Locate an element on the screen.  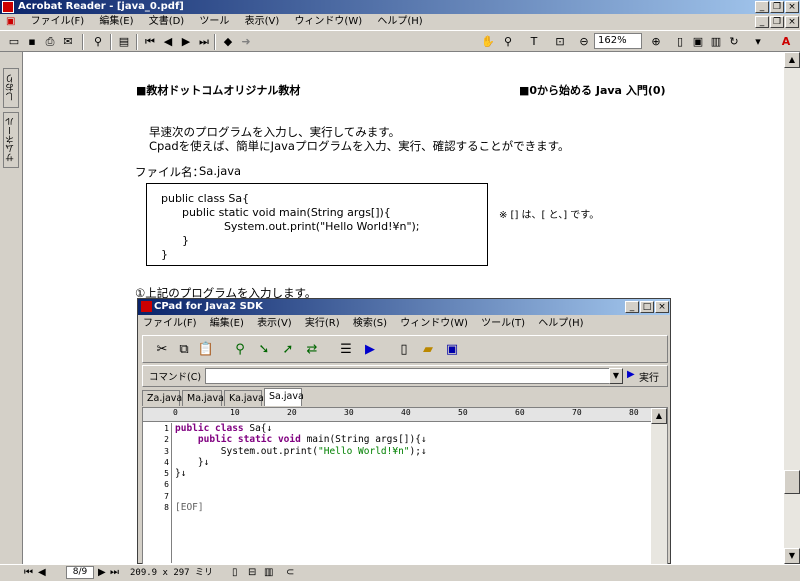
cpad-menu-tools: ツール(T) is located at coordinates (503, 323).